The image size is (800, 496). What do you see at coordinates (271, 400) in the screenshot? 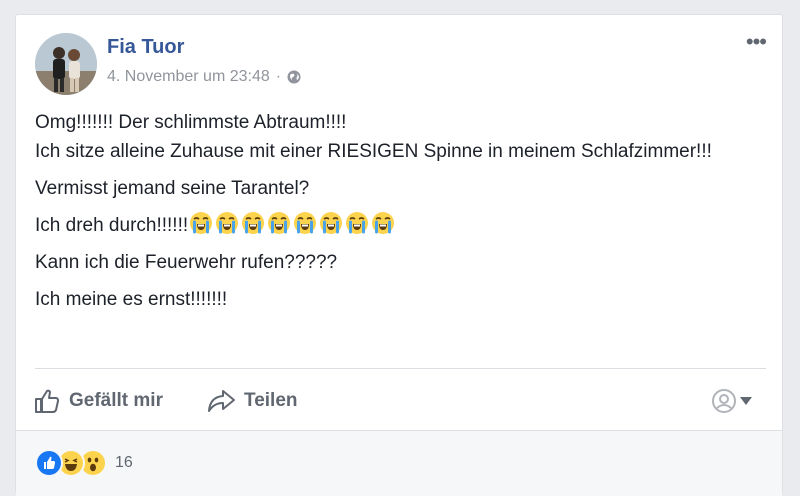
I see `share-label: Teilen` at bounding box center [271, 400].